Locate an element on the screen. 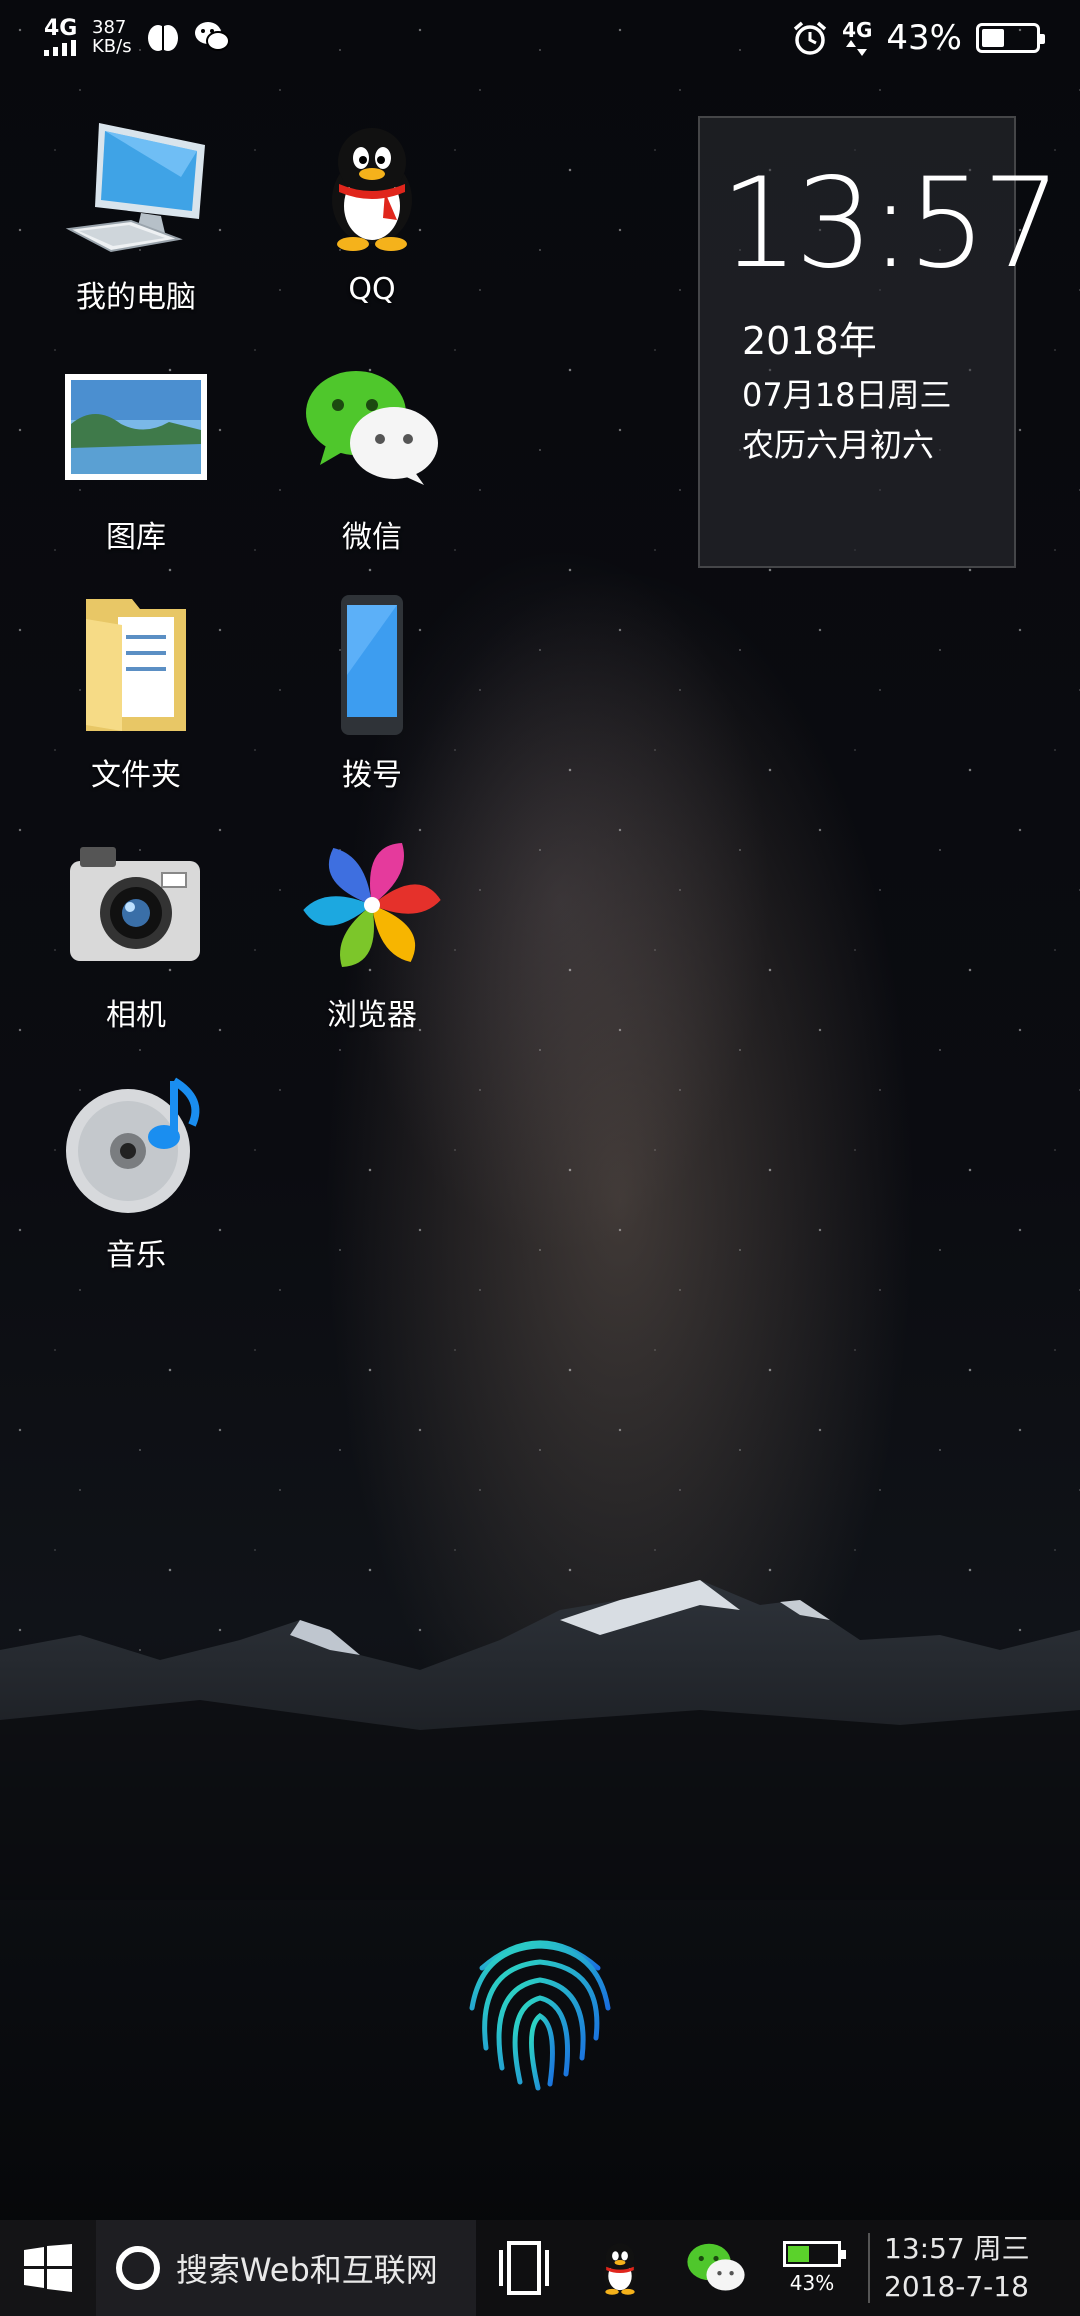 The width and height of the screenshot is (1080, 2316). app-folder: 文件夹 is located at coordinates (136, 692).